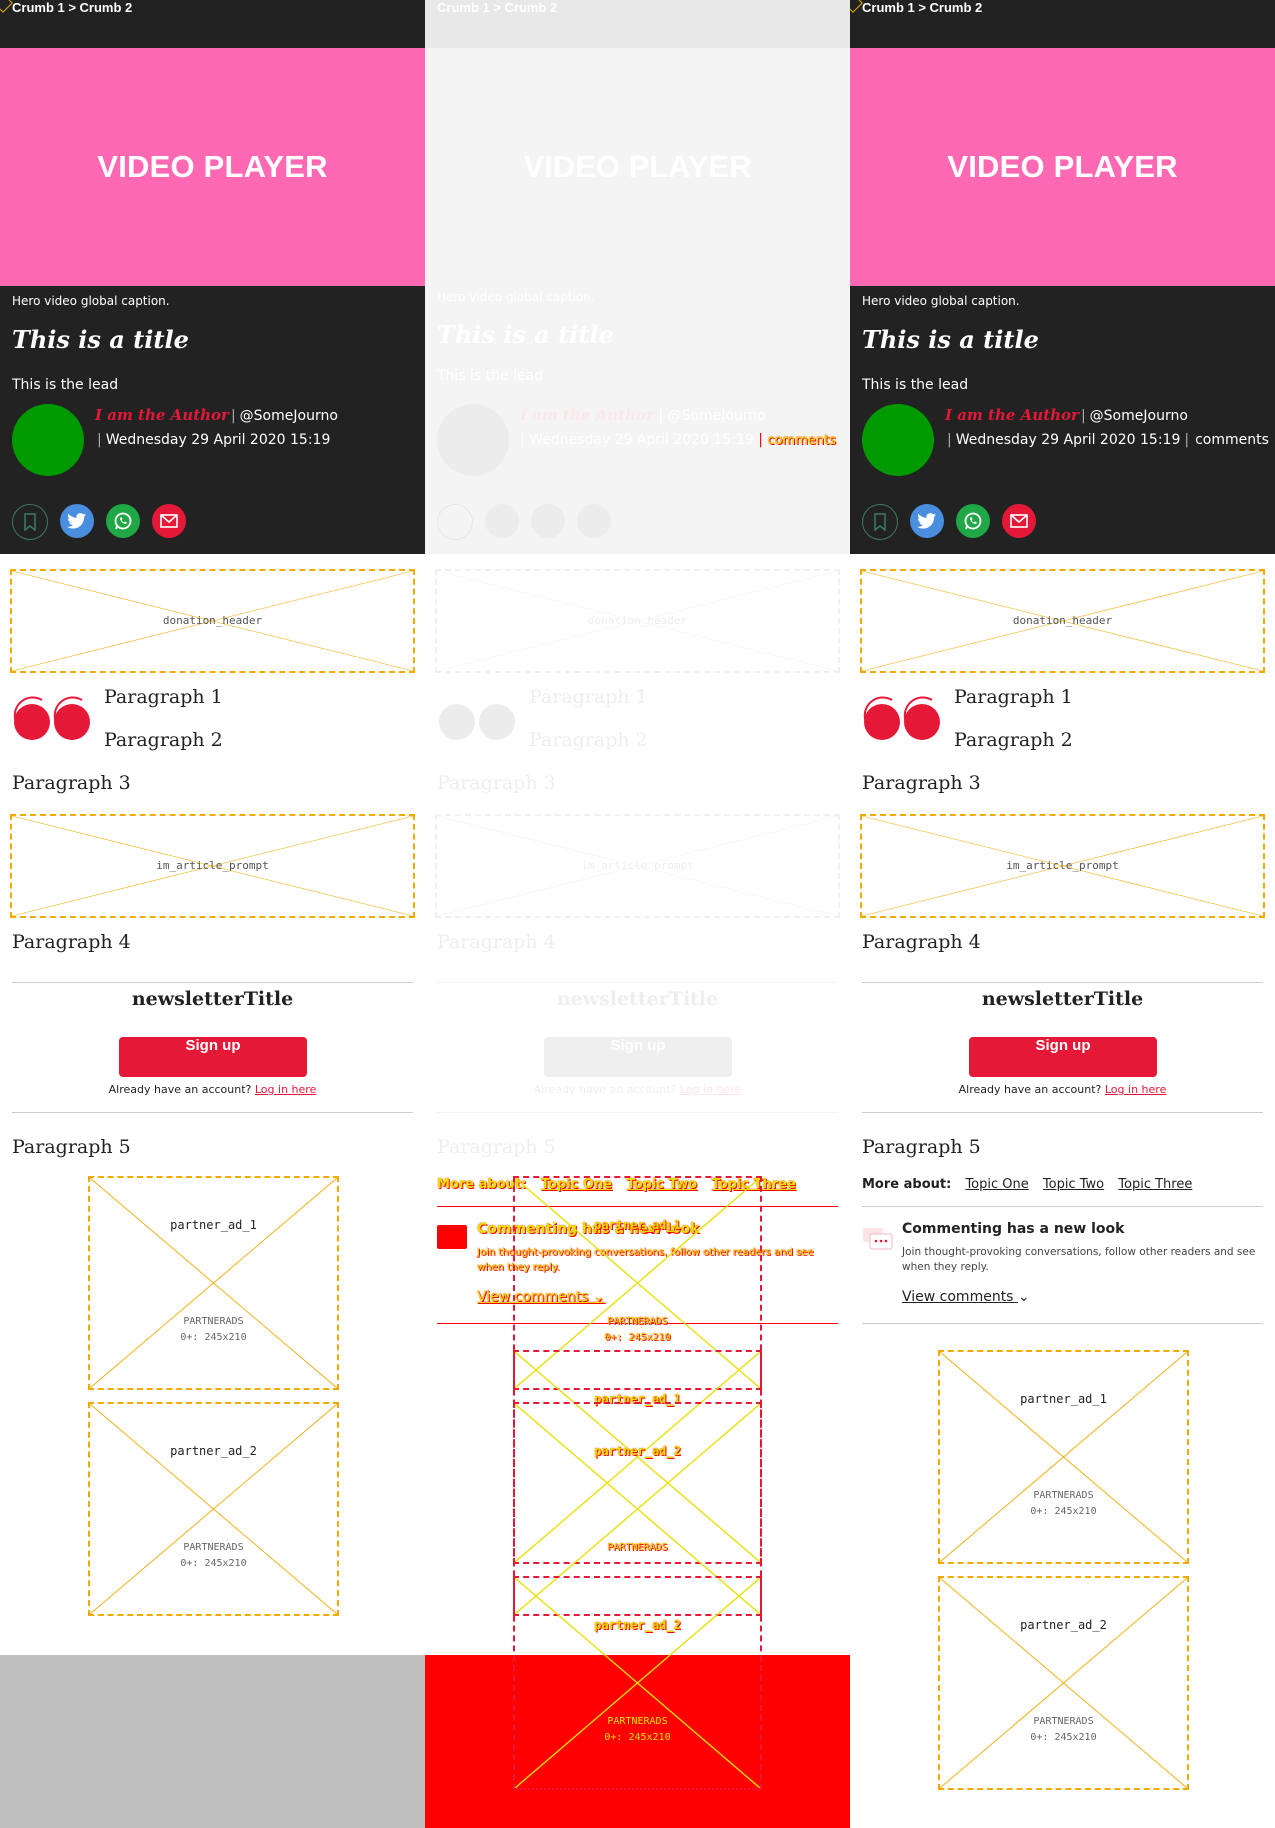 The width and height of the screenshot is (1275, 1828). What do you see at coordinates (1073, 1184) in the screenshot?
I see `topic-link: Topic Two` at bounding box center [1073, 1184].